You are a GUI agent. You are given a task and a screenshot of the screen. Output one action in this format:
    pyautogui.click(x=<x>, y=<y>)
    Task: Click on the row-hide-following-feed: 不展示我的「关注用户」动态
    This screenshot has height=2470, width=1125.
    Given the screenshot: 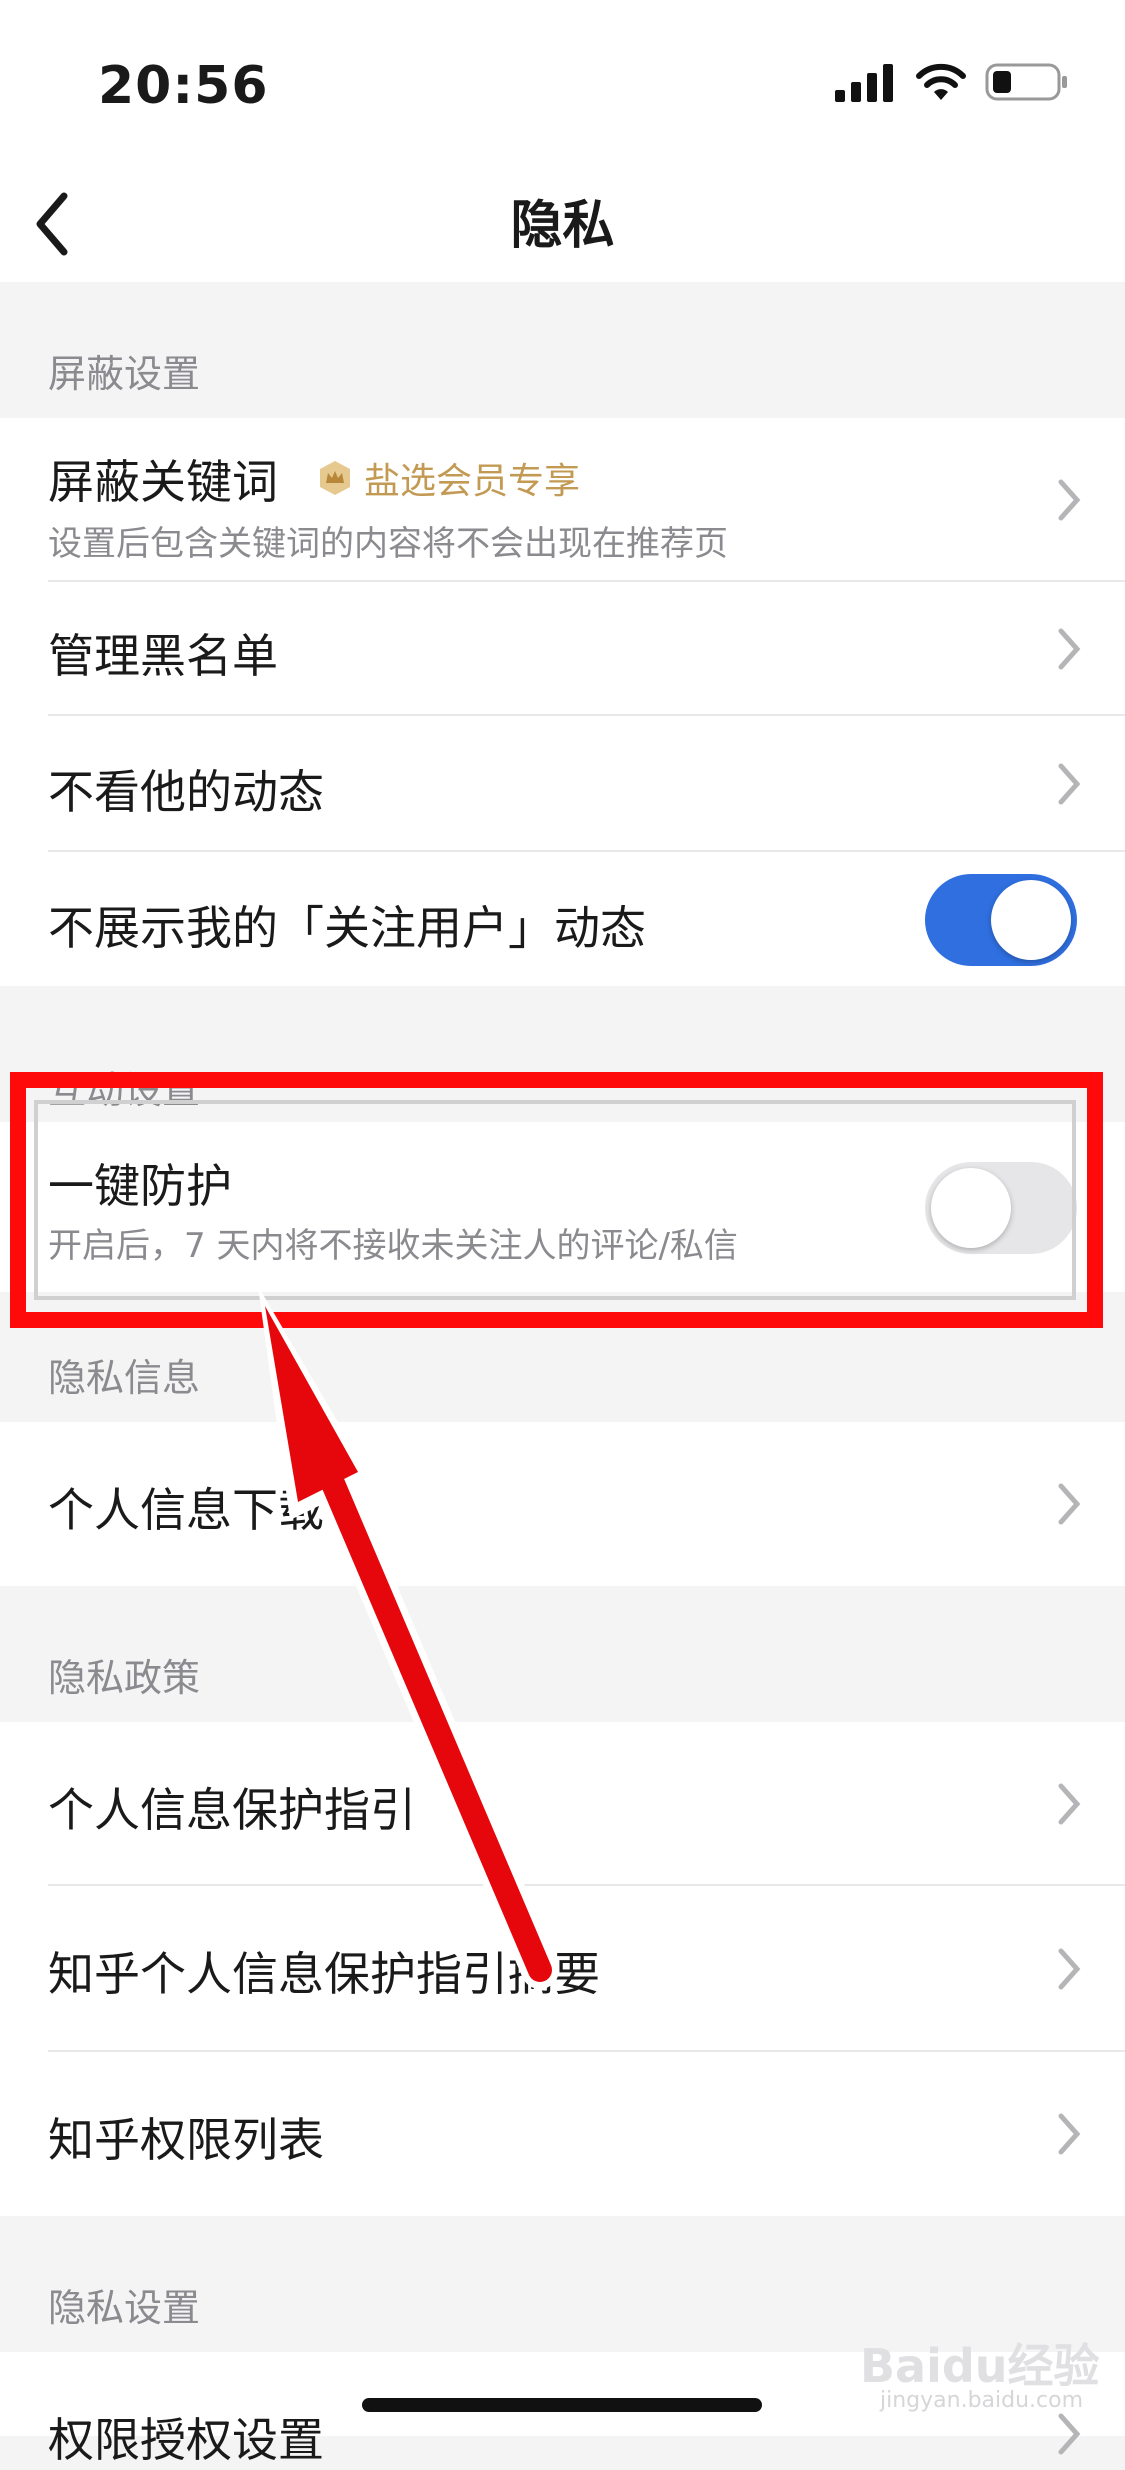 What is the action you would take?
    pyautogui.click(x=562, y=919)
    